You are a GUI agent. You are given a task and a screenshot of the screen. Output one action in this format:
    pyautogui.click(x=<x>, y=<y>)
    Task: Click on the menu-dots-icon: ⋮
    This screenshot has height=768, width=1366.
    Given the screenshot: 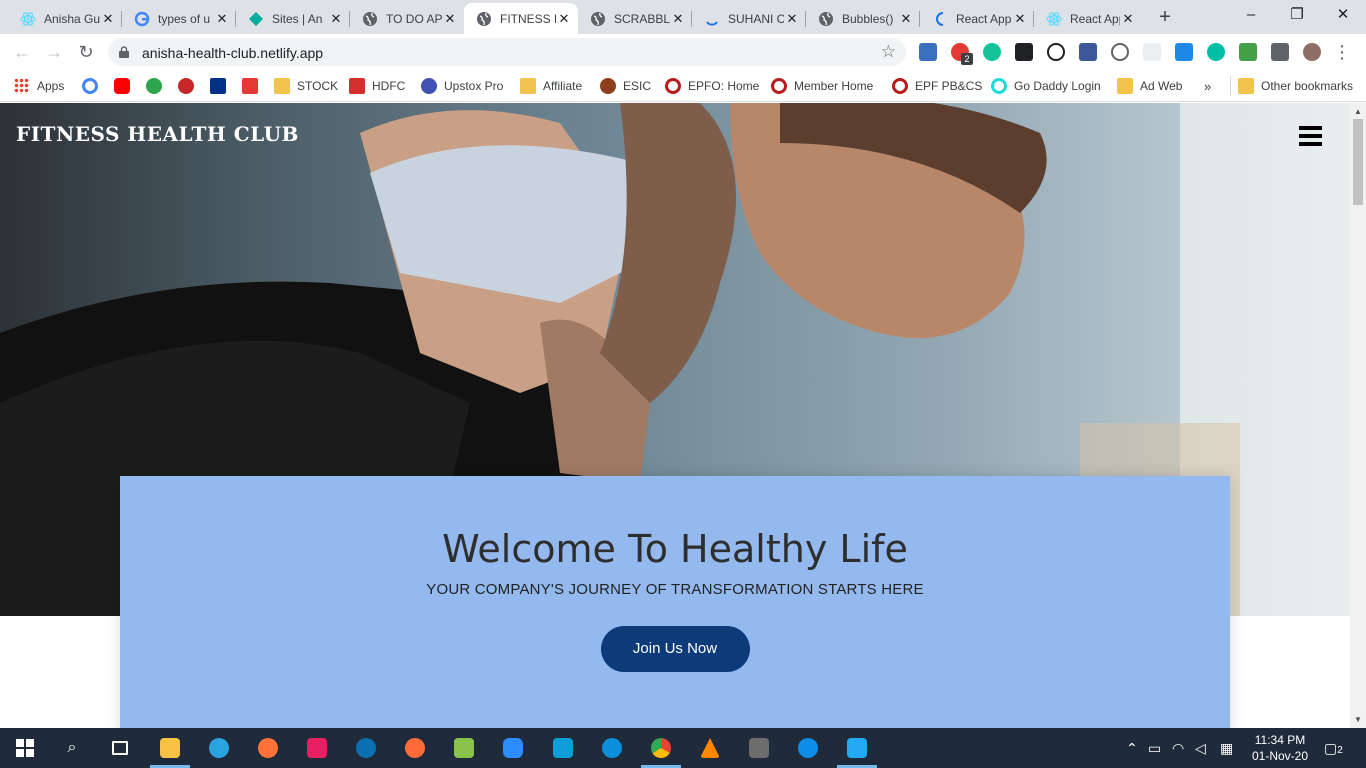 What is the action you would take?
    pyautogui.click(x=1342, y=52)
    